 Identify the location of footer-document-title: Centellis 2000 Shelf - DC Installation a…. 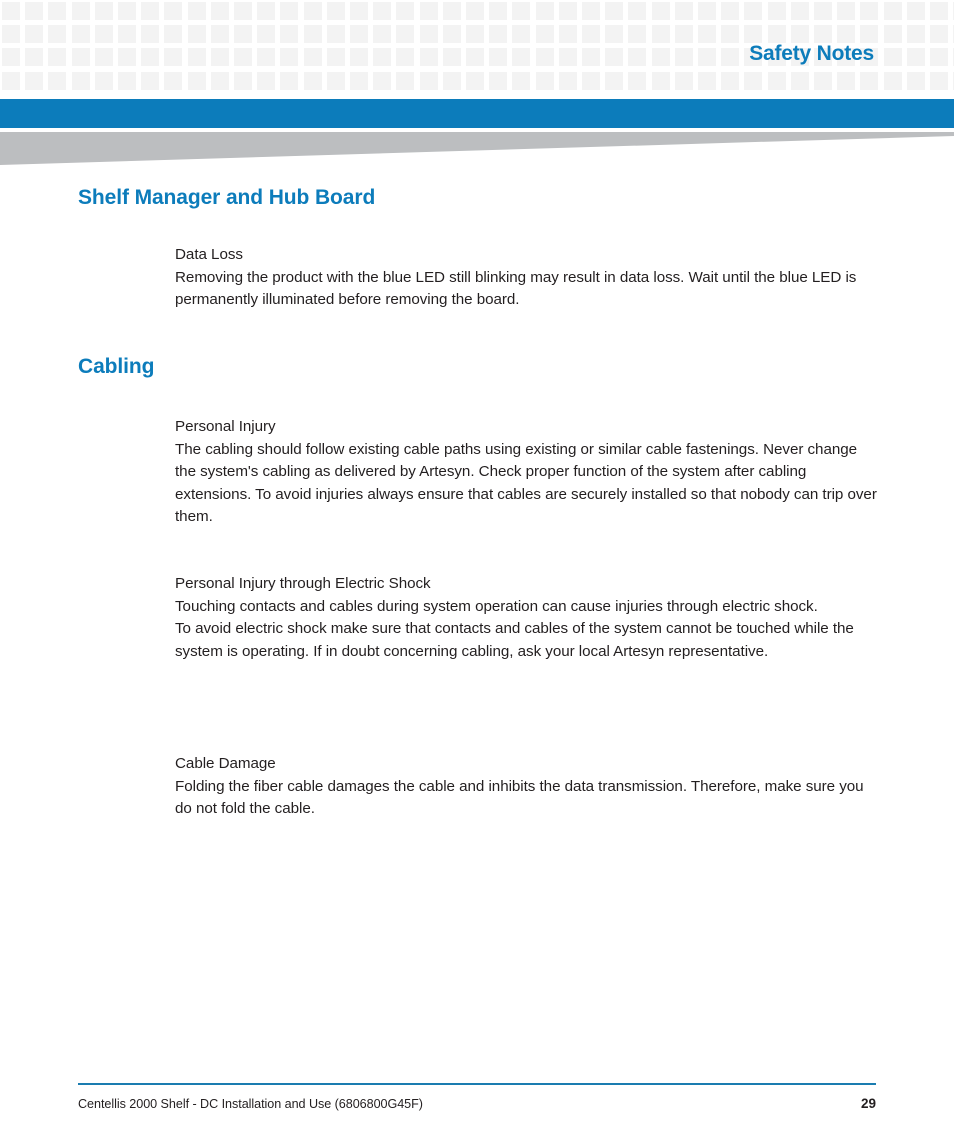
(250, 1104).